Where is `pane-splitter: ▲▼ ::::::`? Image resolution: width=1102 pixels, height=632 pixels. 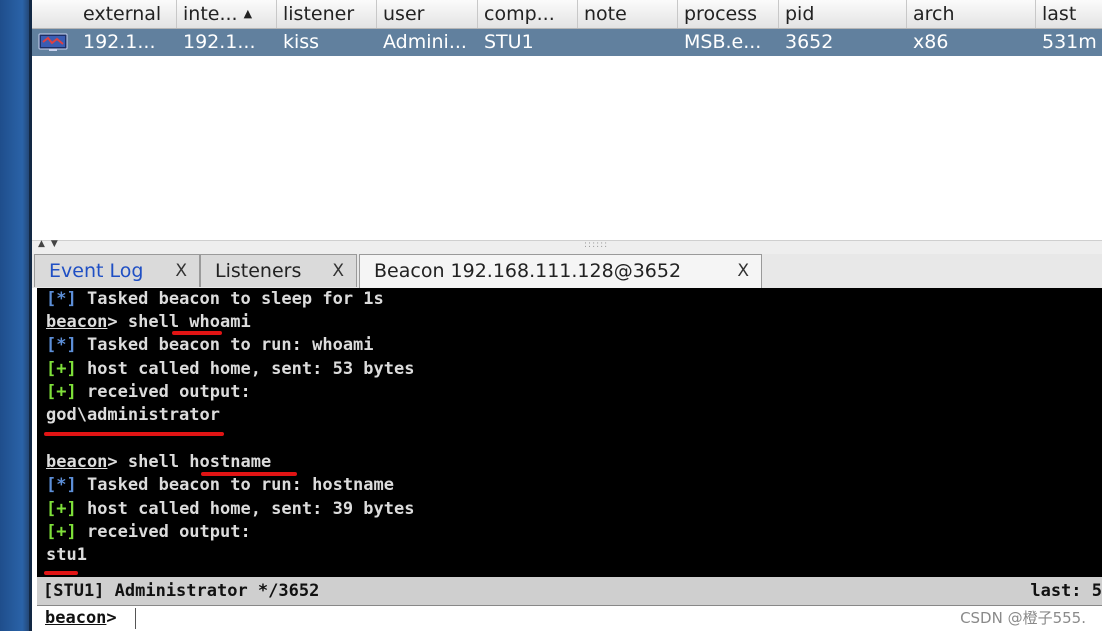 pane-splitter: ▲▼ :::::: is located at coordinates (567, 247).